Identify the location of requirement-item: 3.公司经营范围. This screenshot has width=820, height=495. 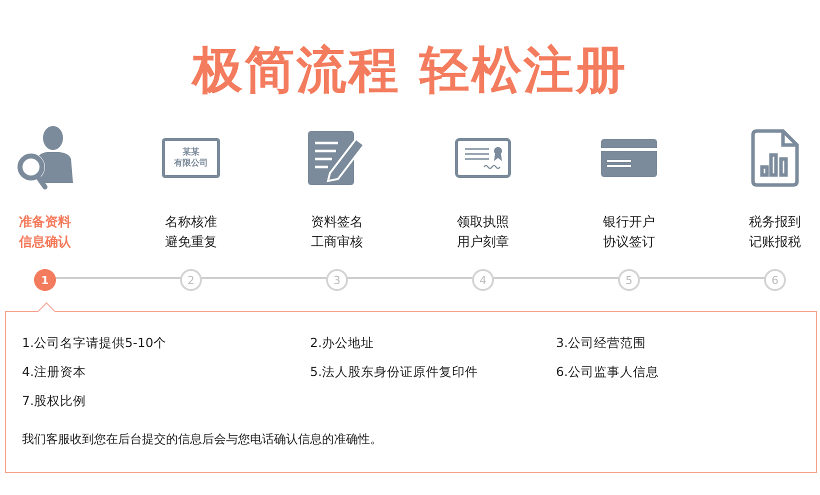
(601, 343).